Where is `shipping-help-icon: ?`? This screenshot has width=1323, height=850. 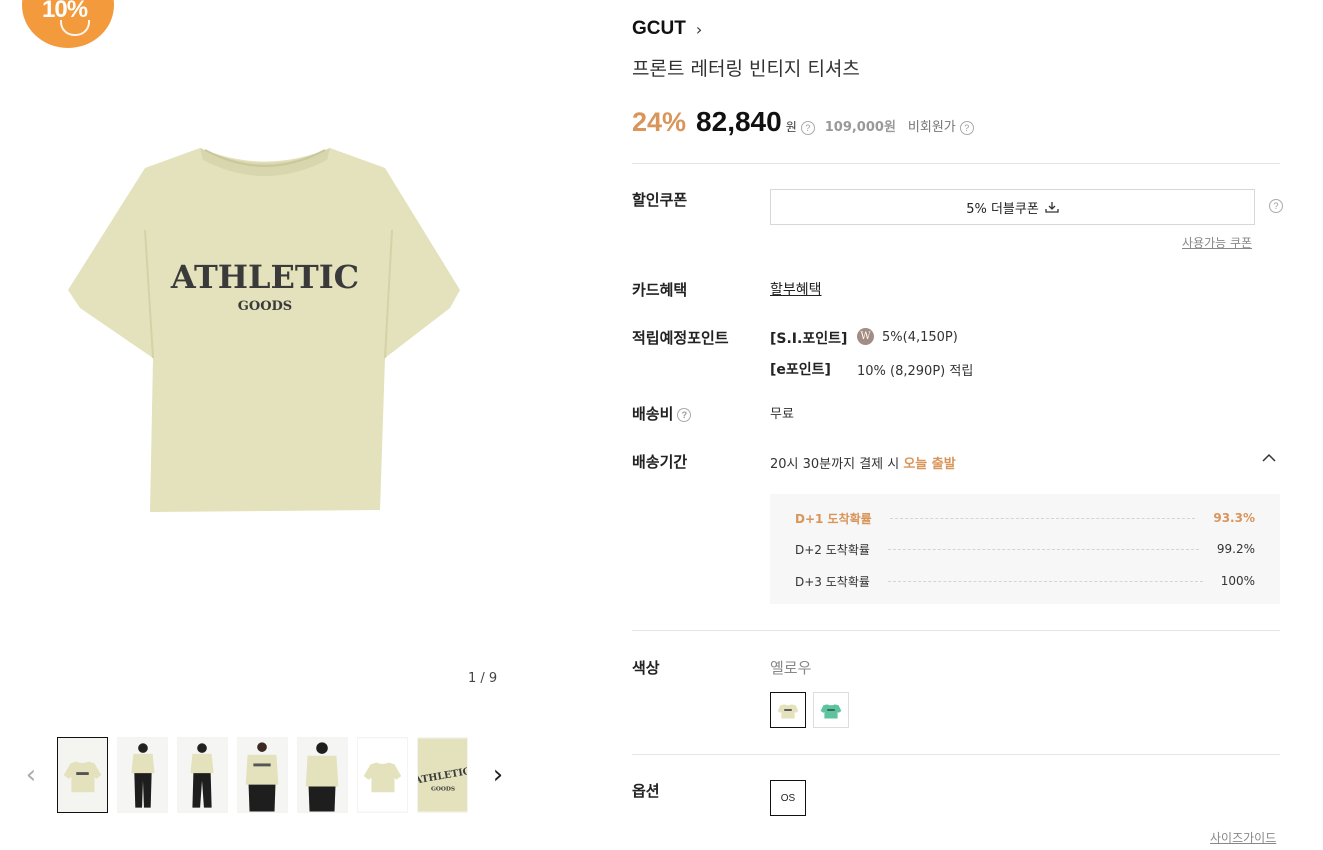
shipping-help-icon: ? is located at coordinates (684, 414).